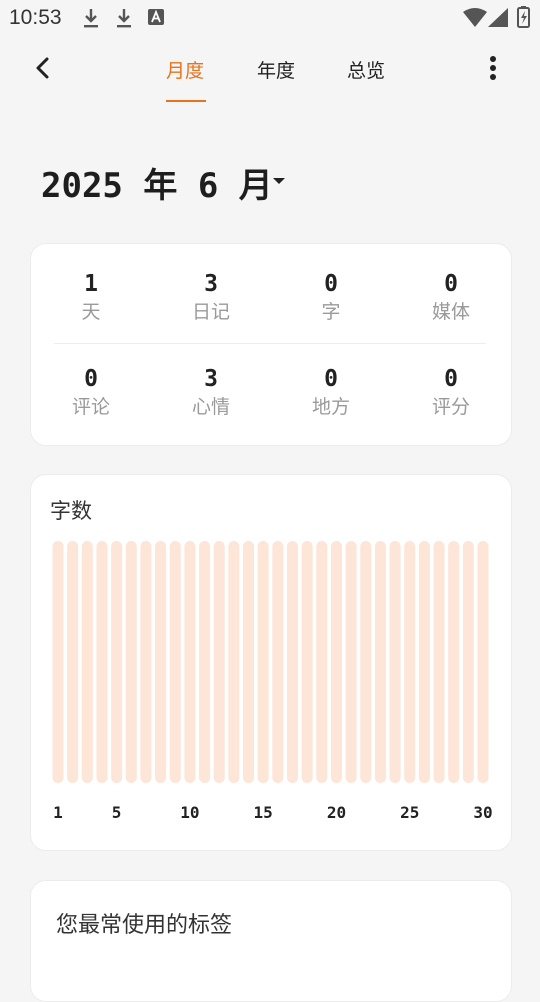 The width and height of the screenshot is (540, 1002). I want to click on stat-words: 0 字, so click(331, 297).